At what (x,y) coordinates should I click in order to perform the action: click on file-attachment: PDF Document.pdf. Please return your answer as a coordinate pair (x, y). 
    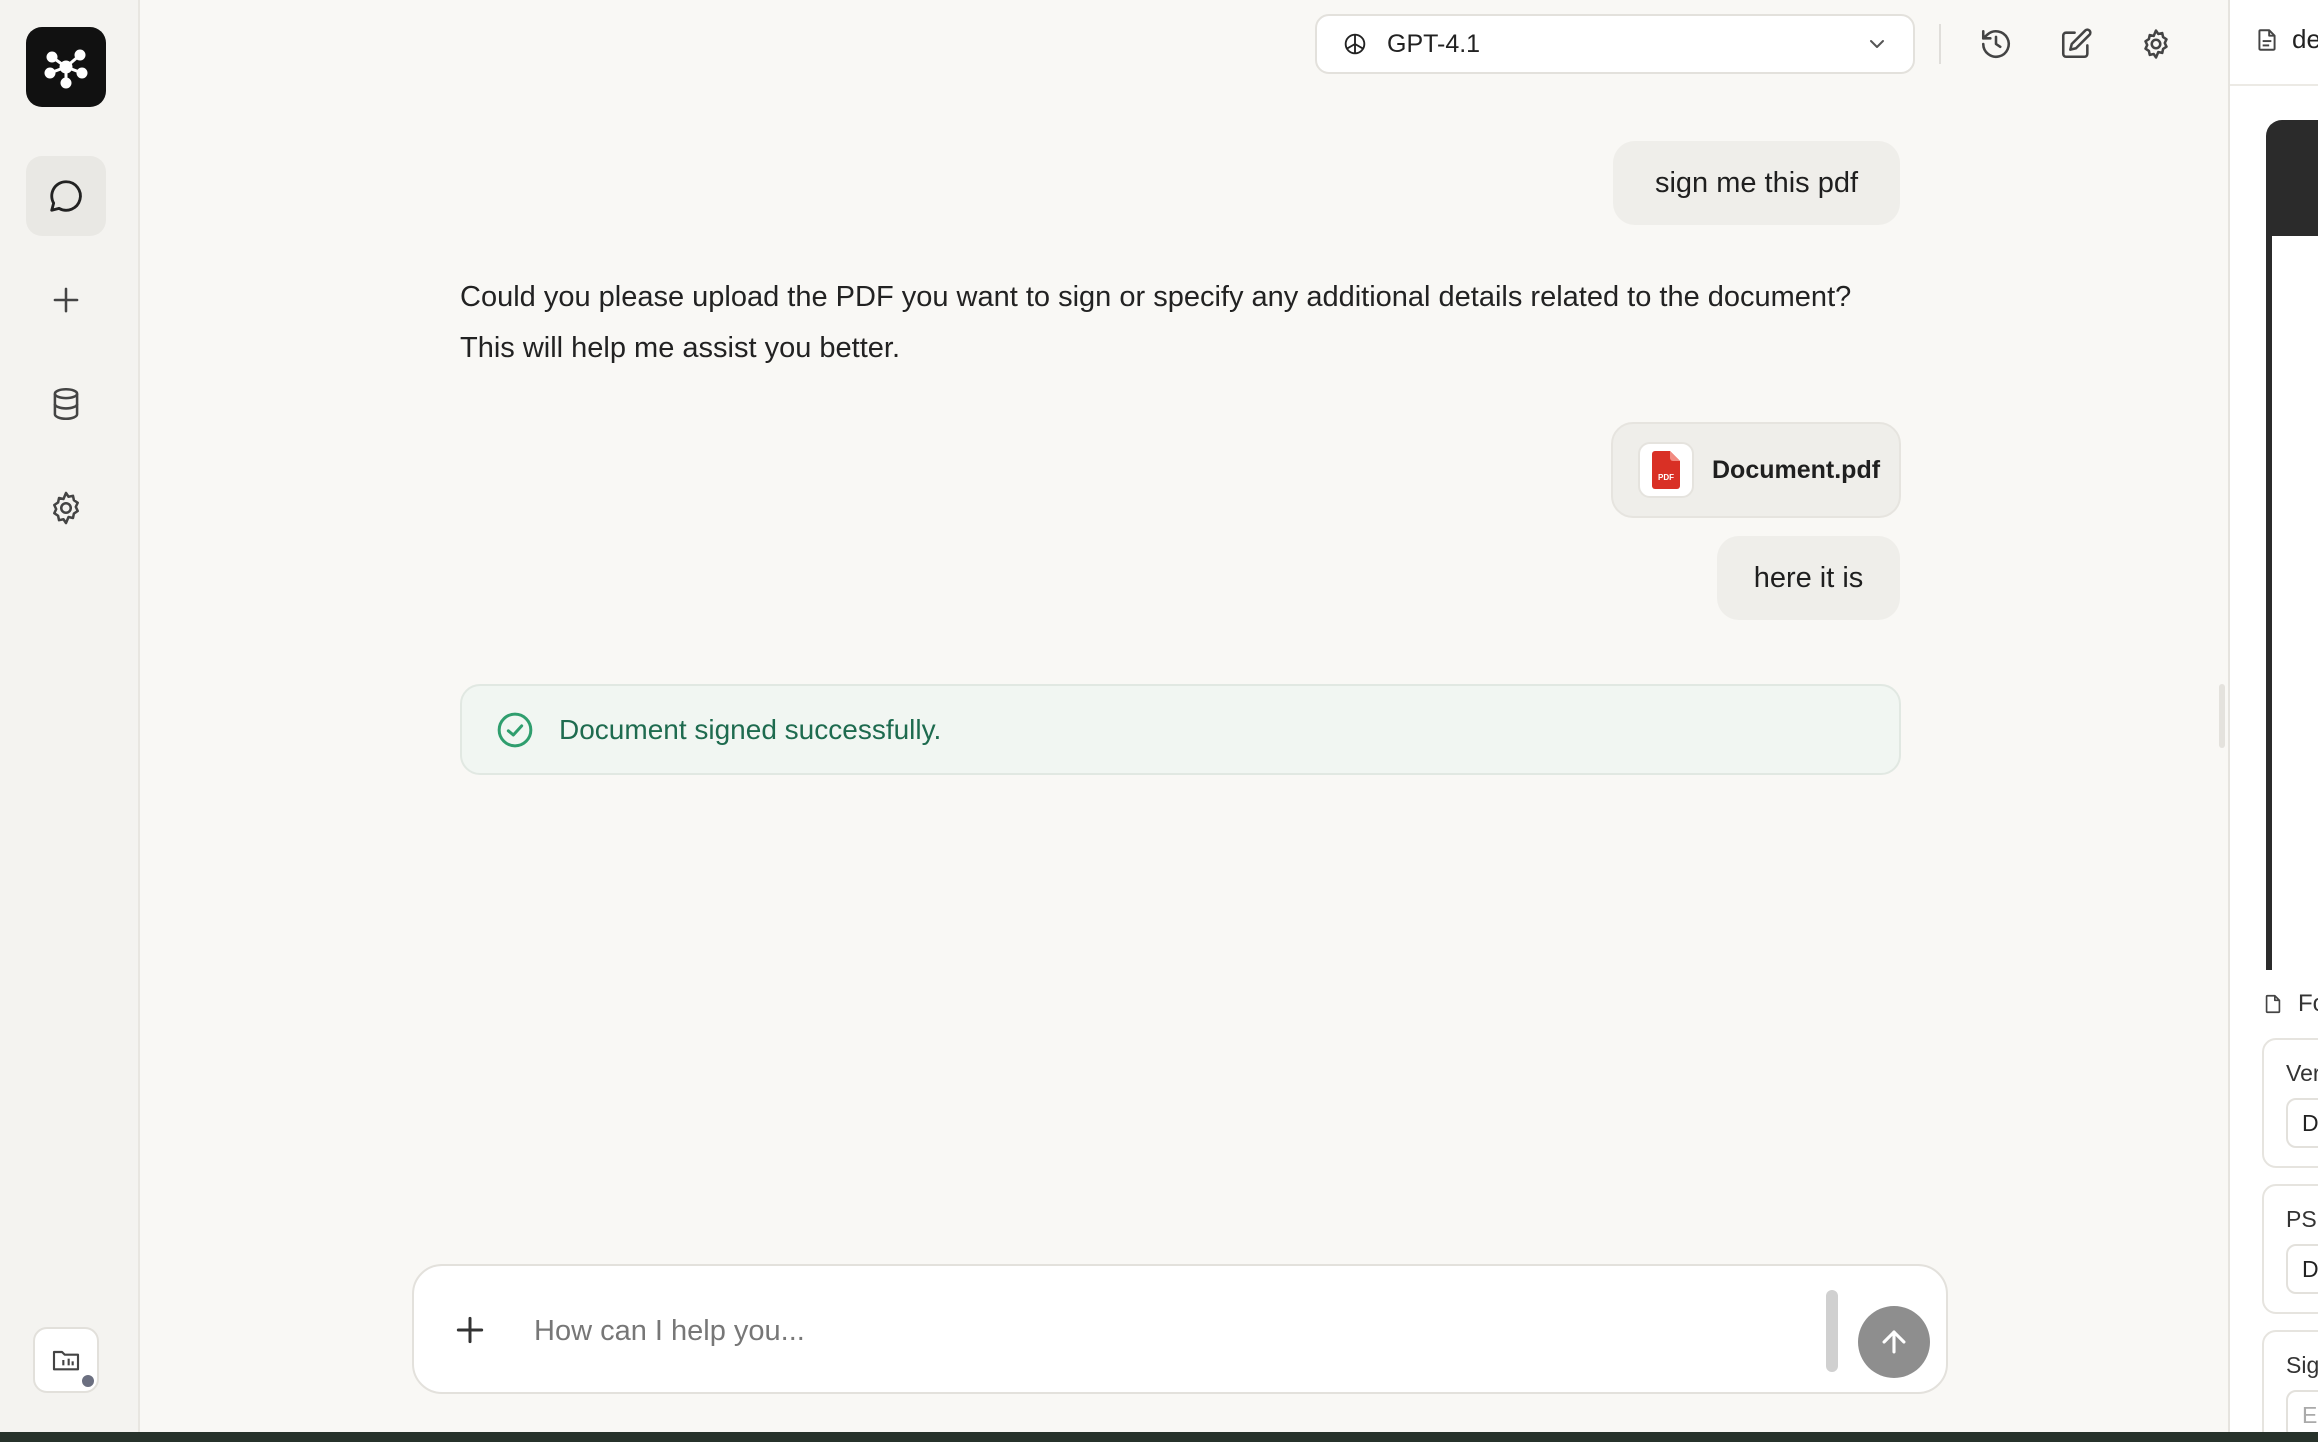
    Looking at the image, I should click on (1756, 470).